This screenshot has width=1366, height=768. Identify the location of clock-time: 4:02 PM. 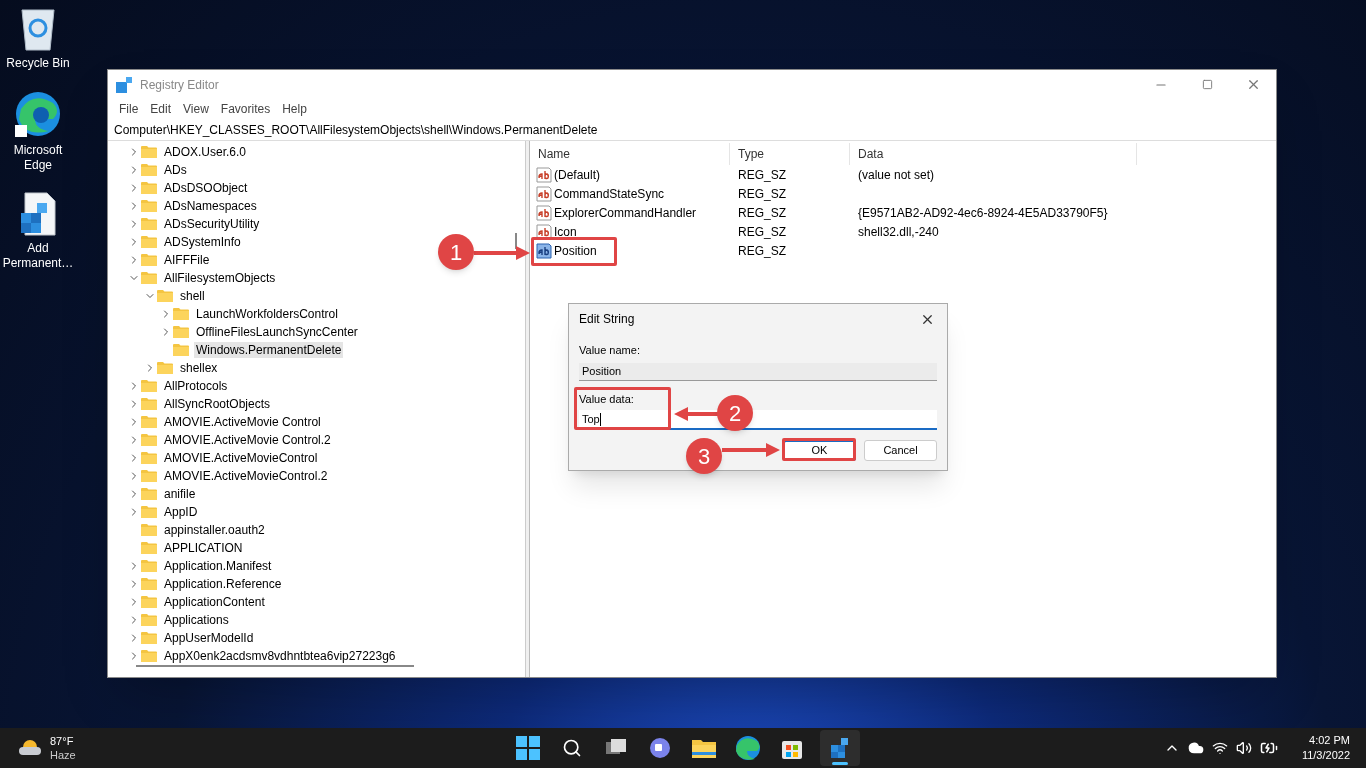
(1329, 740).